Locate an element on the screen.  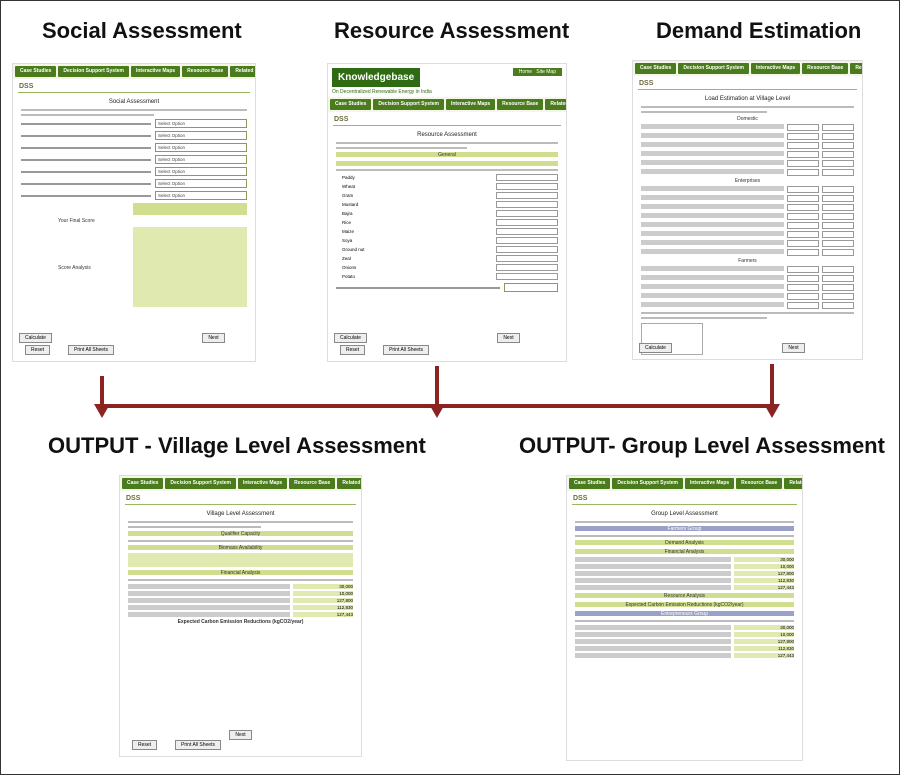
arrowhead-left is located at coordinates (102, 411).